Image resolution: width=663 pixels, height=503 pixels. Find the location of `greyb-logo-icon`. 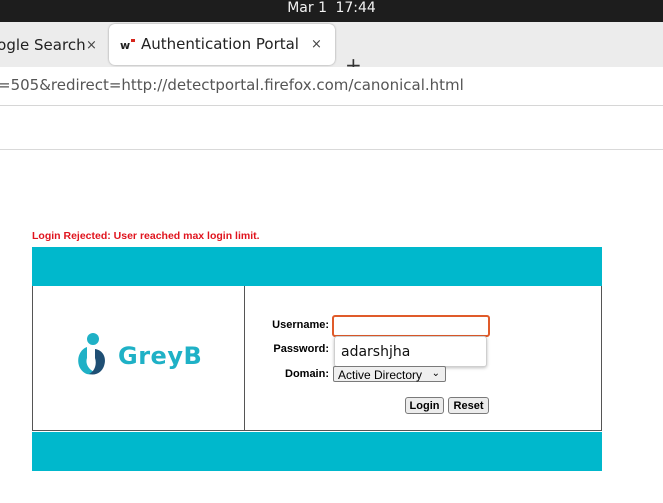

greyb-logo-icon is located at coordinates (91, 354).